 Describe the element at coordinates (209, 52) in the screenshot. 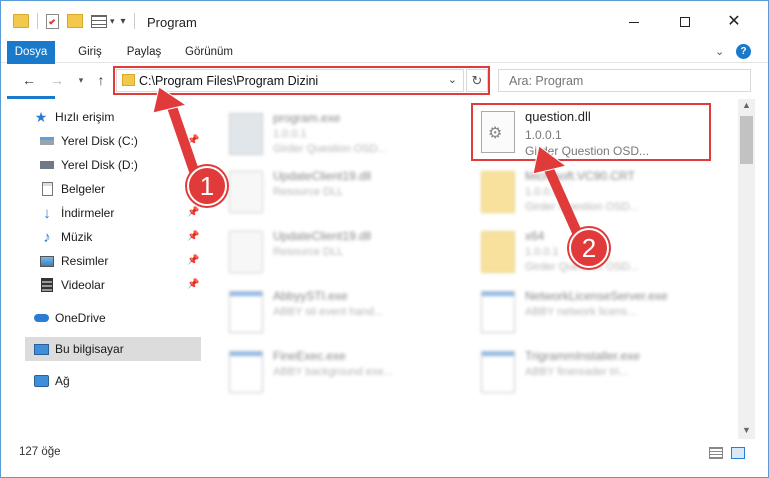

I see `tab-view: Görünüm` at that location.